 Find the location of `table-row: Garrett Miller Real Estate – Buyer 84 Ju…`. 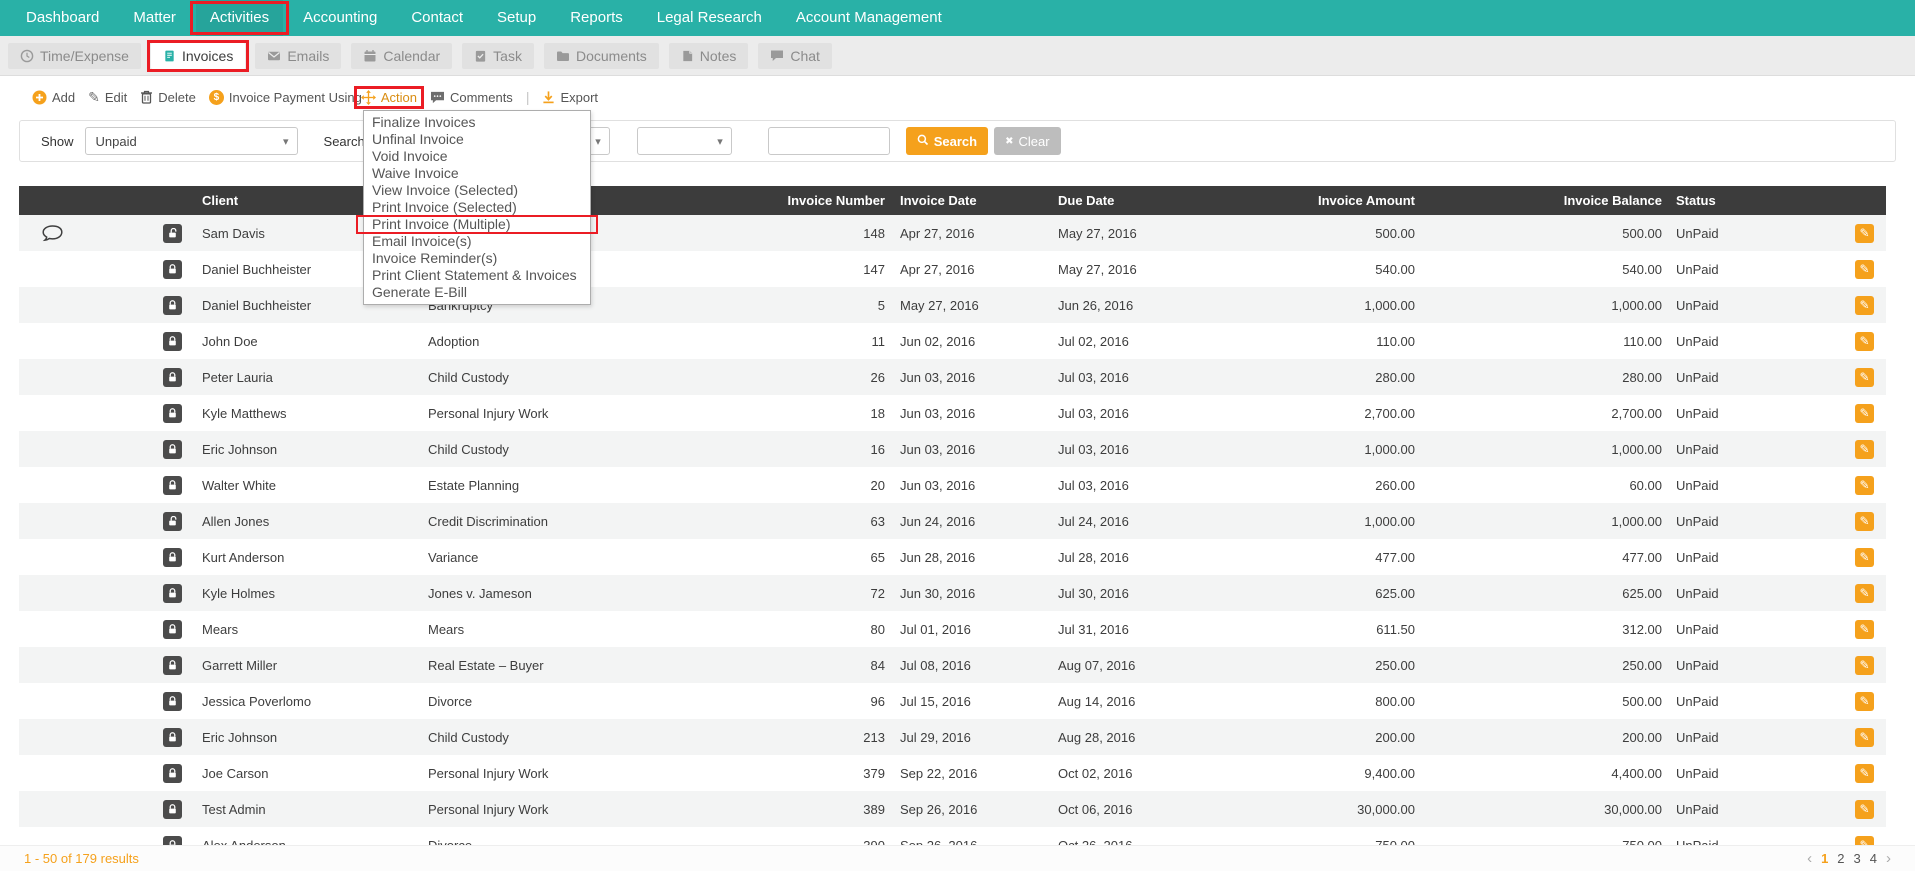

table-row: Garrett Miller Real Estate – Buyer 84 Ju… is located at coordinates (952, 665).